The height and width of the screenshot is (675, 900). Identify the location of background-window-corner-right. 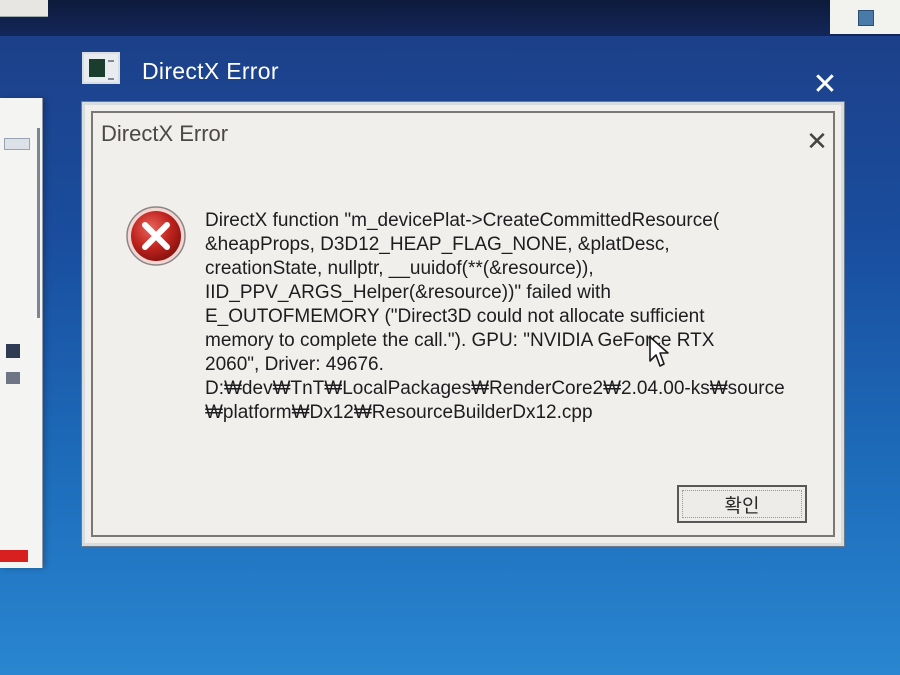
(865, 17).